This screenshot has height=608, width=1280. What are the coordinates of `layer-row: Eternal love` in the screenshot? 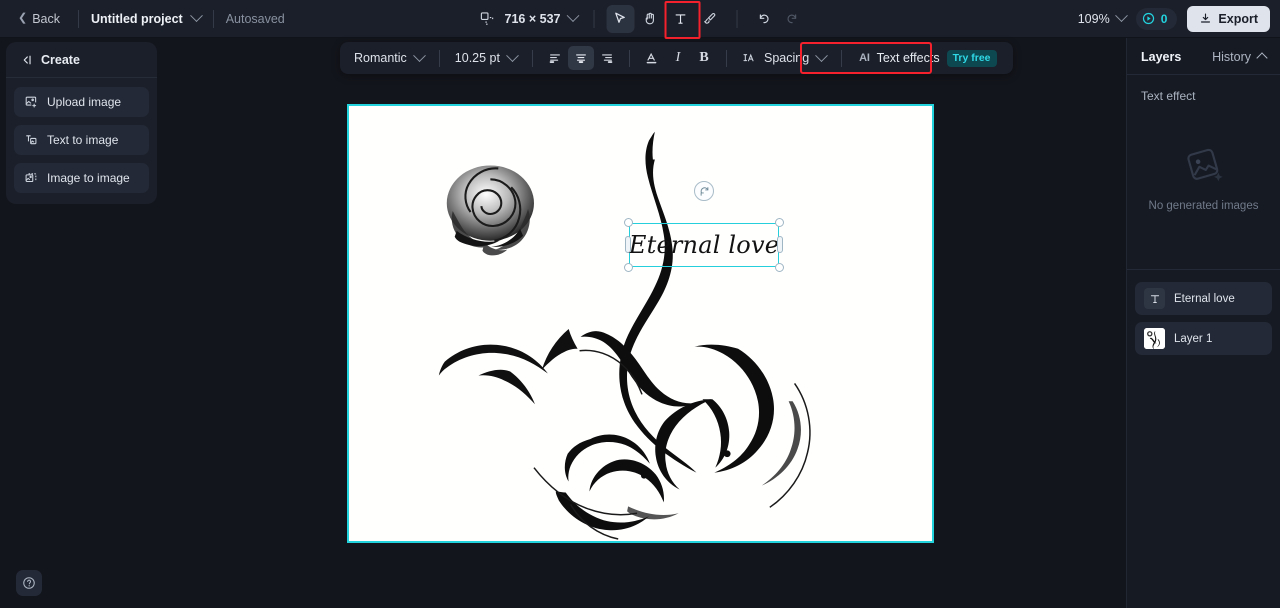 It's located at (1203, 298).